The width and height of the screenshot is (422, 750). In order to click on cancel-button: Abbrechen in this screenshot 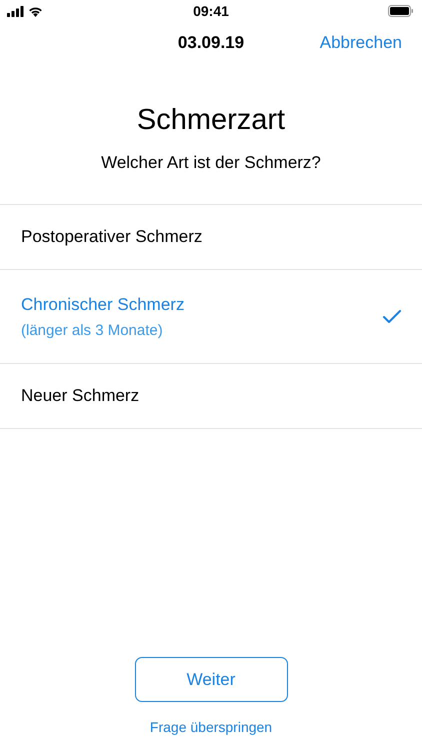, I will do `click(361, 43)`.